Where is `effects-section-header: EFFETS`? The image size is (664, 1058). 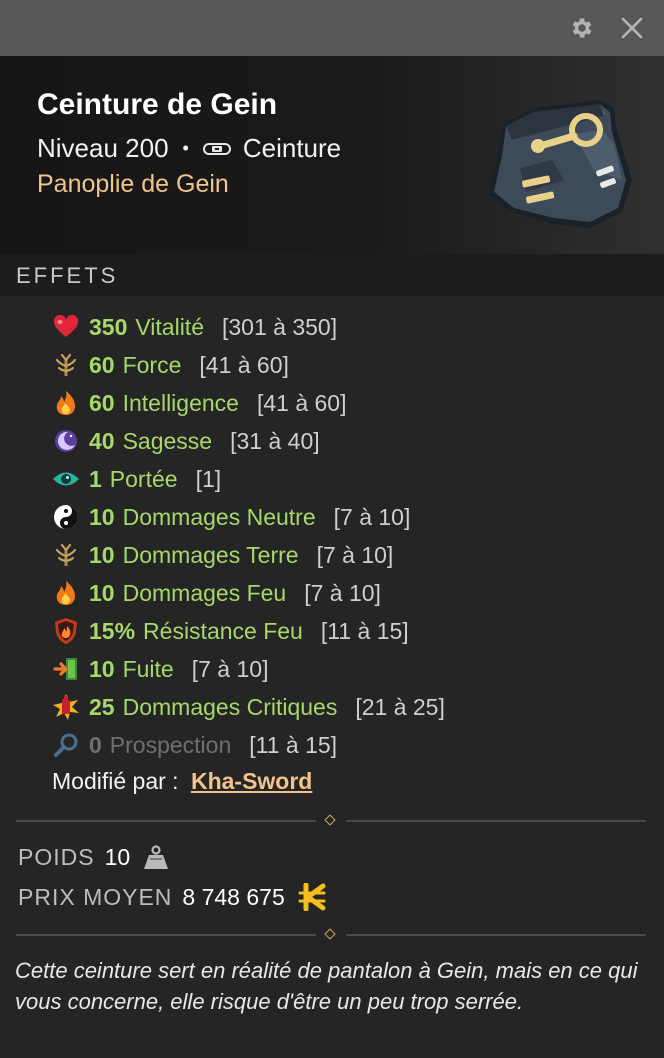
effects-section-header: EFFETS is located at coordinates (332, 275).